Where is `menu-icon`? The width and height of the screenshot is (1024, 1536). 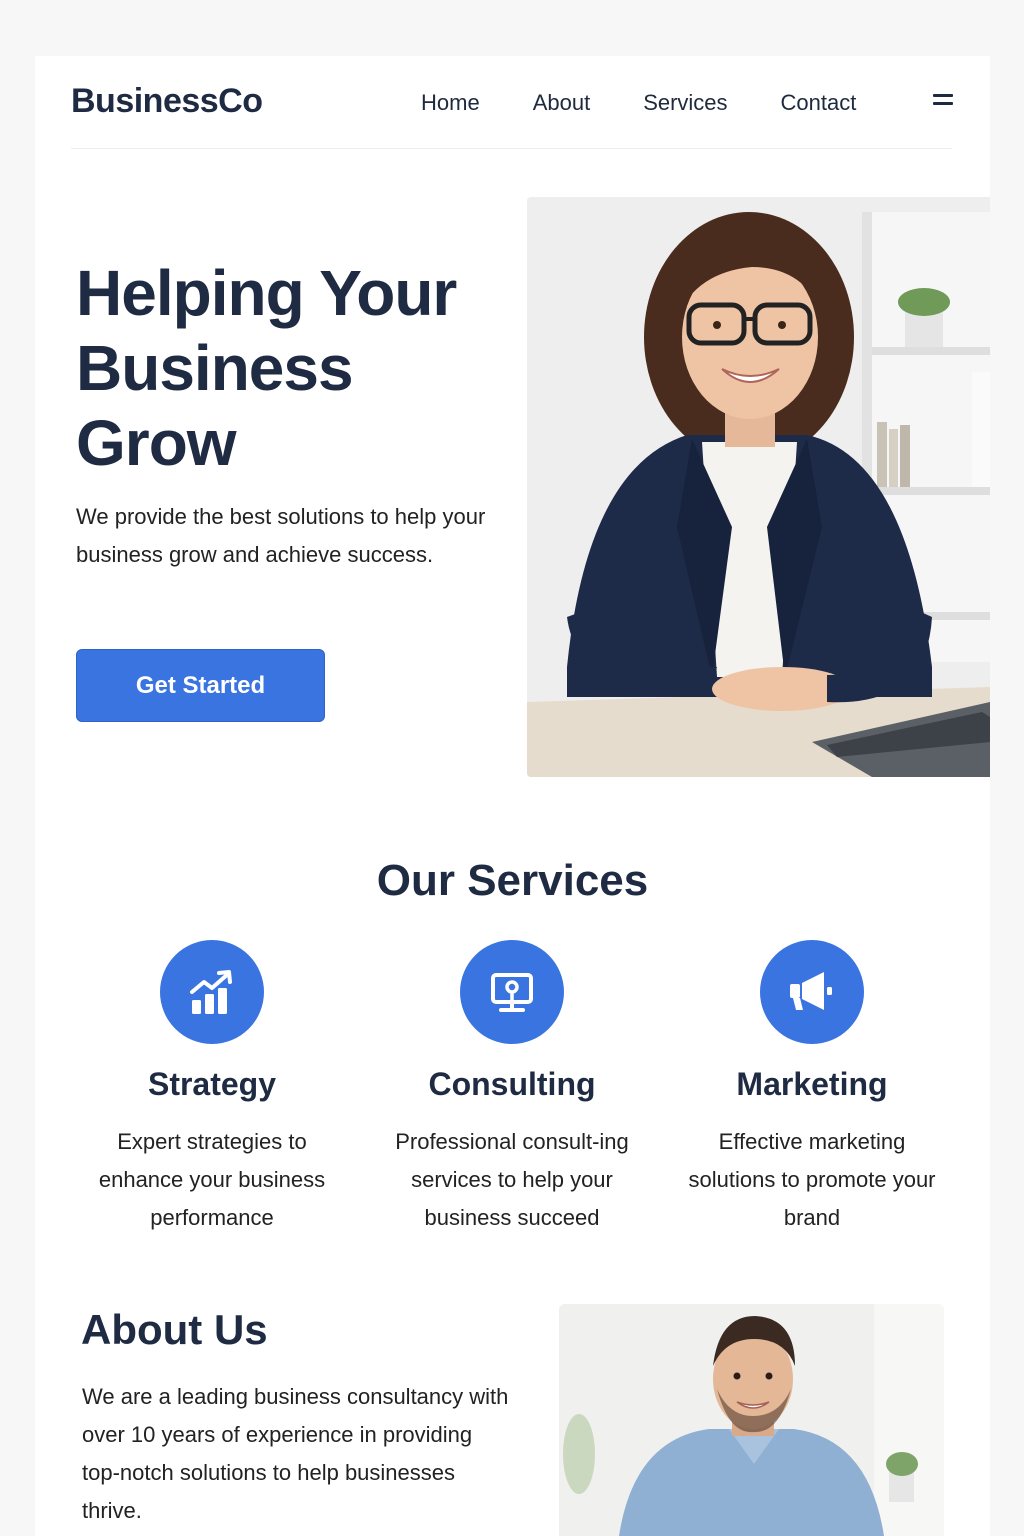 menu-icon is located at coordinates (943, 101).